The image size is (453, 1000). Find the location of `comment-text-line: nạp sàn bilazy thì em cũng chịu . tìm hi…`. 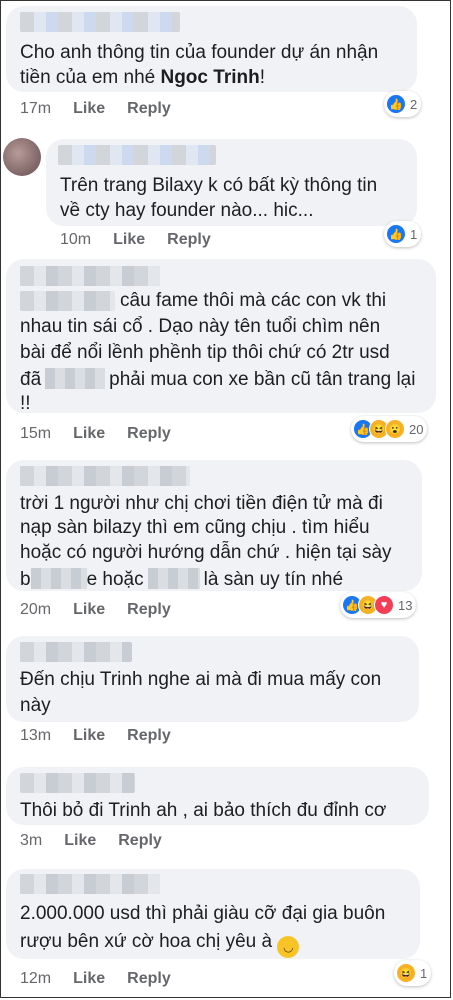

comment-text-line: nạp sàn bilazy thì em cũng chịu . tìm hi… is located at coordinates (195, 527).